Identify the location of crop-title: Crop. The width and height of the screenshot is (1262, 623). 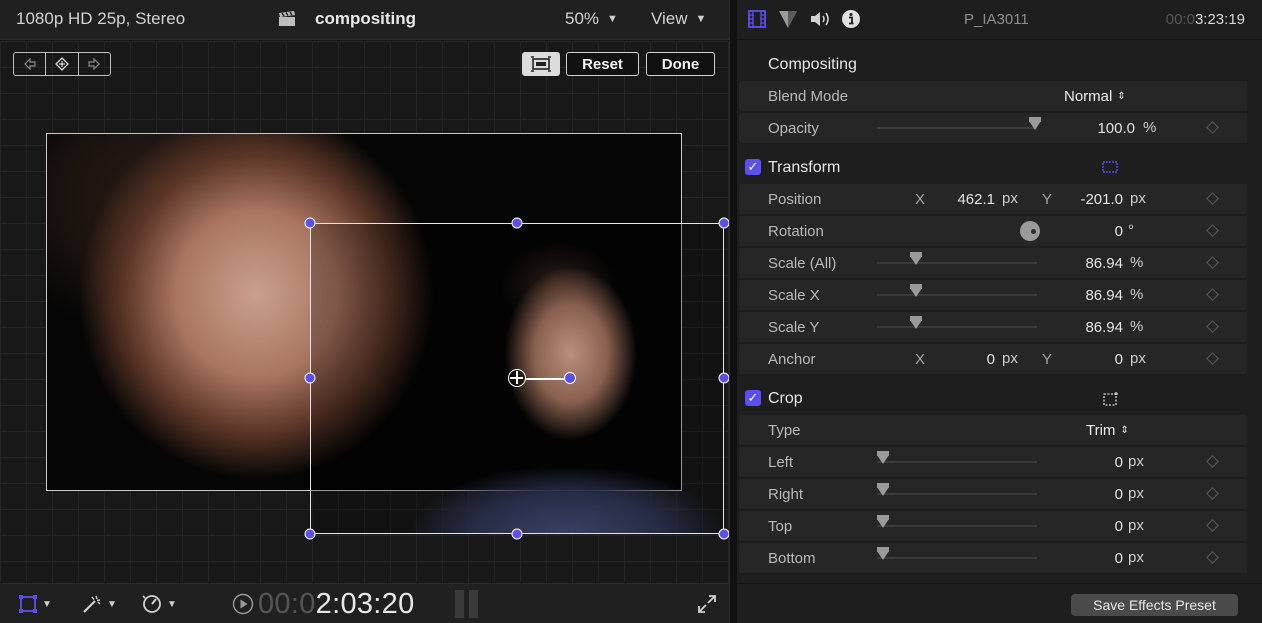
(785, 398).